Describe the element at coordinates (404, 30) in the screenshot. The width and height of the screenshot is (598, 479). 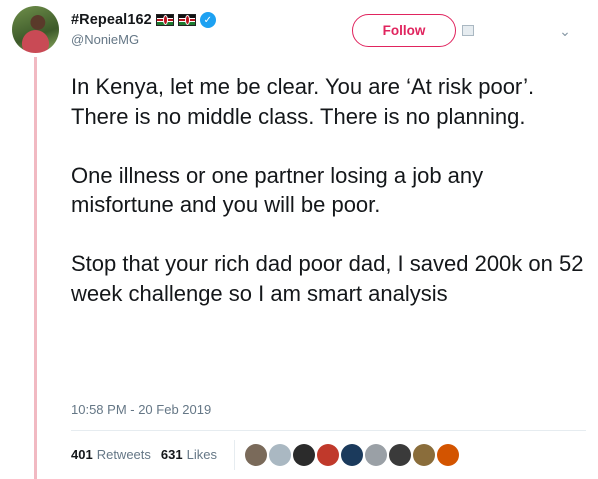
I see `follow-button: Follow` at that location.